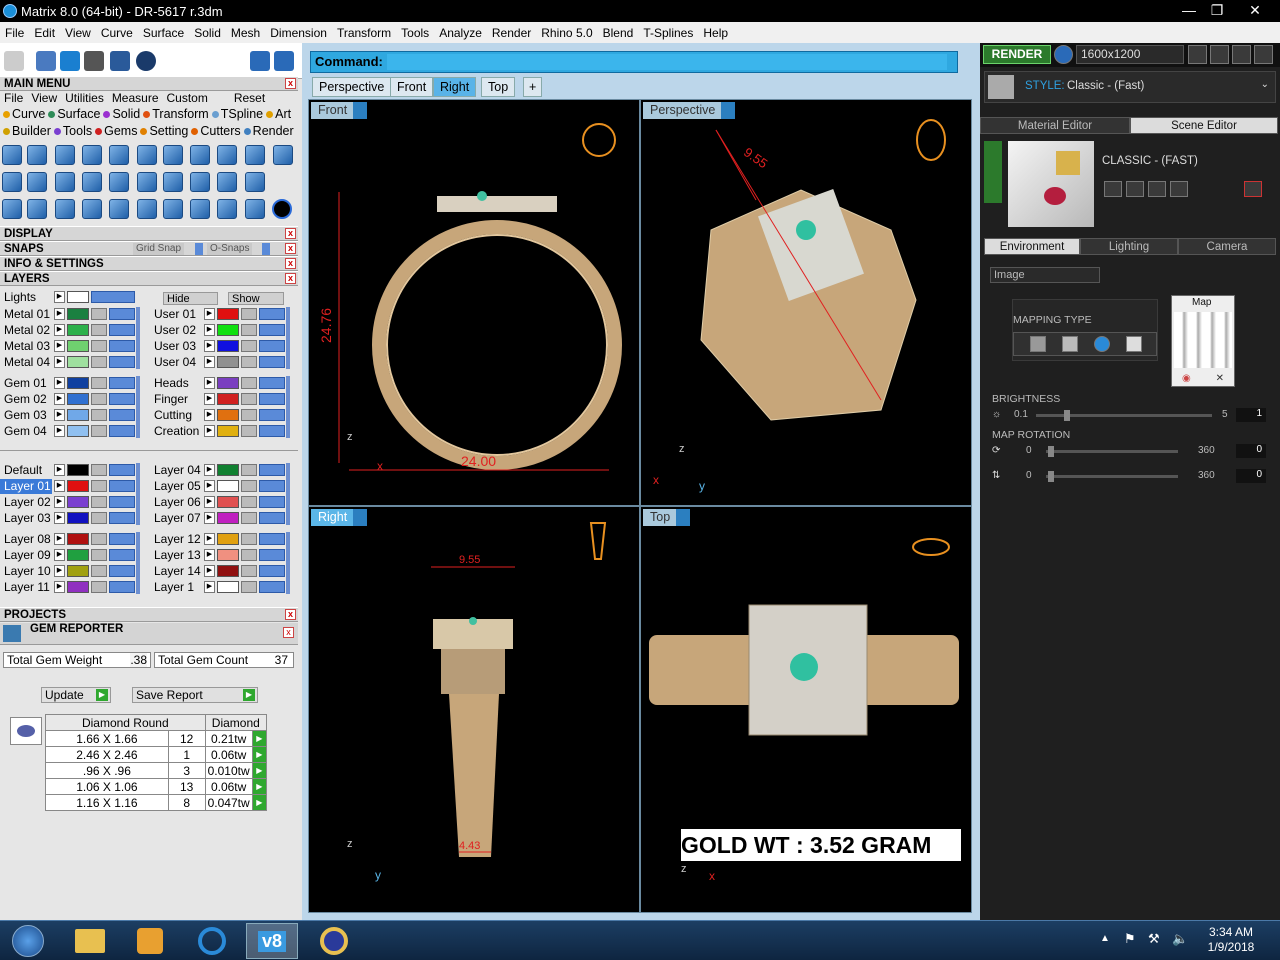 This screenshot has width=1280, height=960. Describe the element at coordinates (1227, 246) in the screenshot. I see `tab-camera: Camera` at that location.